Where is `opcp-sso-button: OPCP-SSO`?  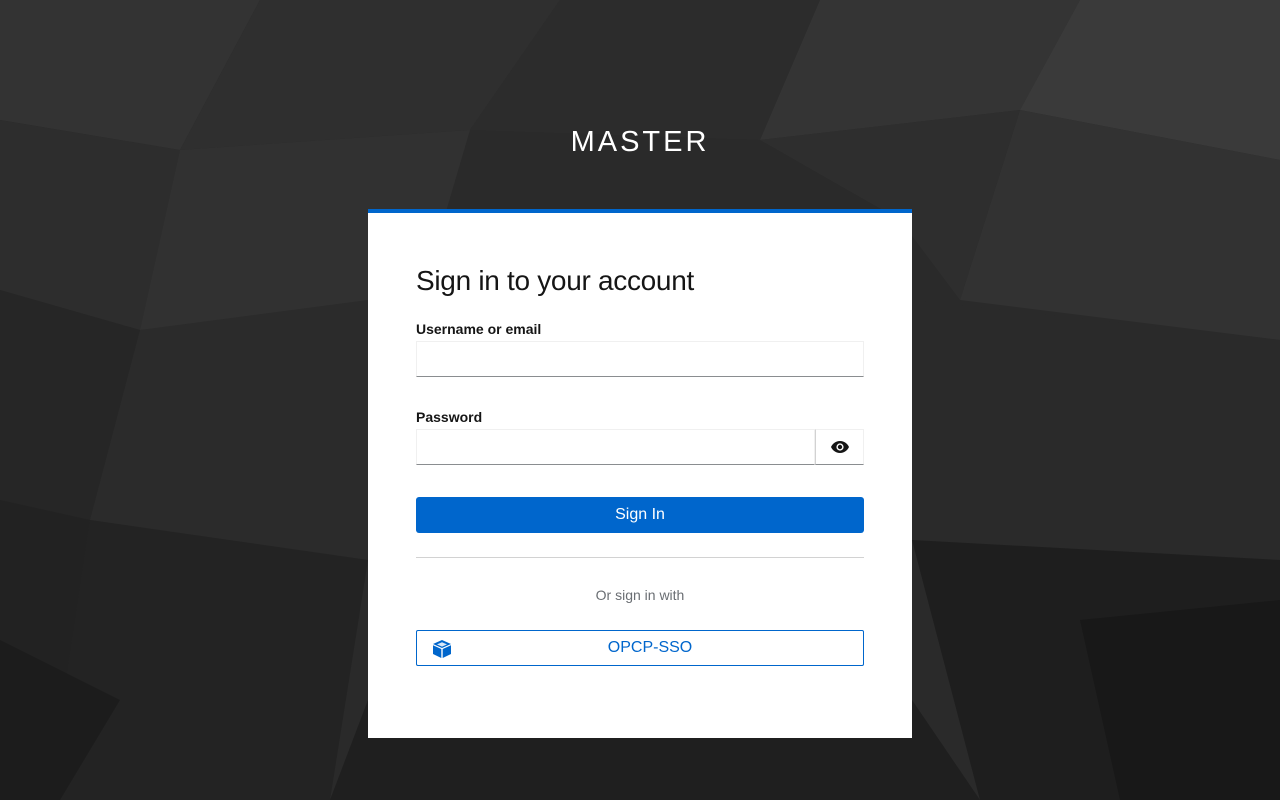
opcp-sso-button: OPCP-SSO is located at coordinates (640, 648).